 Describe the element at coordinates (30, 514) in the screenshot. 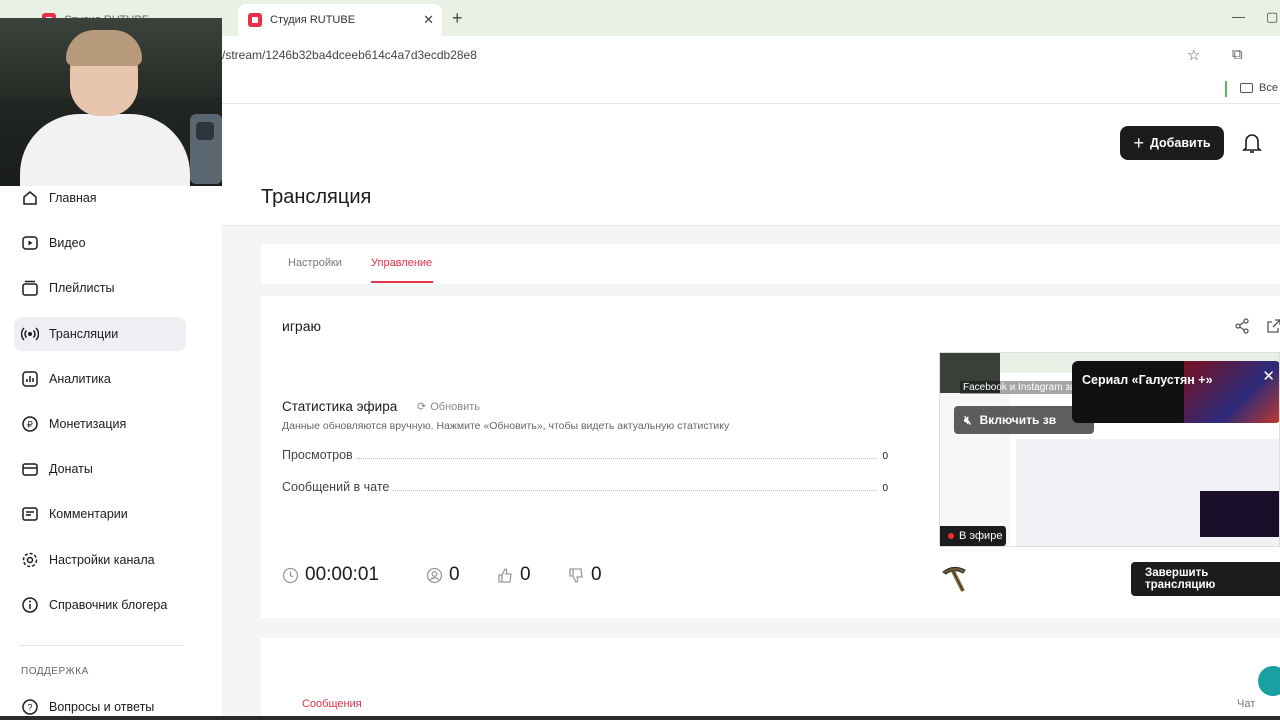

I see `comments-icon` at that location.